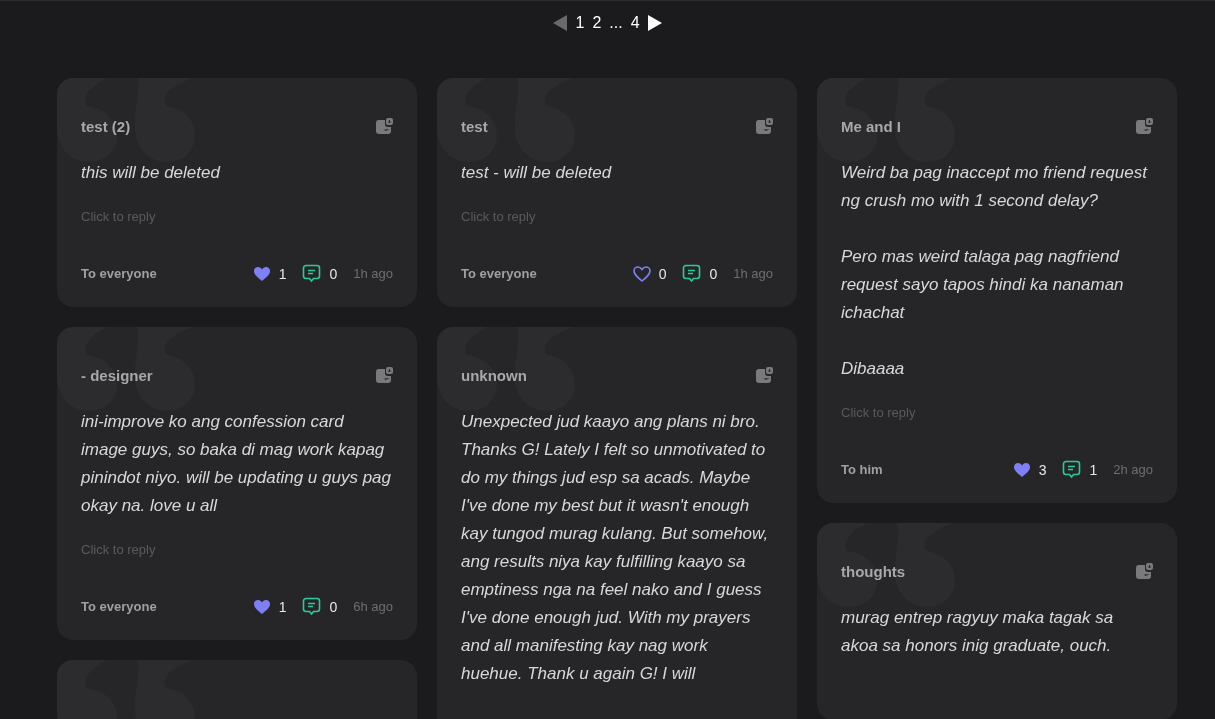  What do you see at coordinates (117, 375) in the screenshot?
I see `card-title: - designer` at bounding box center [117, 375].